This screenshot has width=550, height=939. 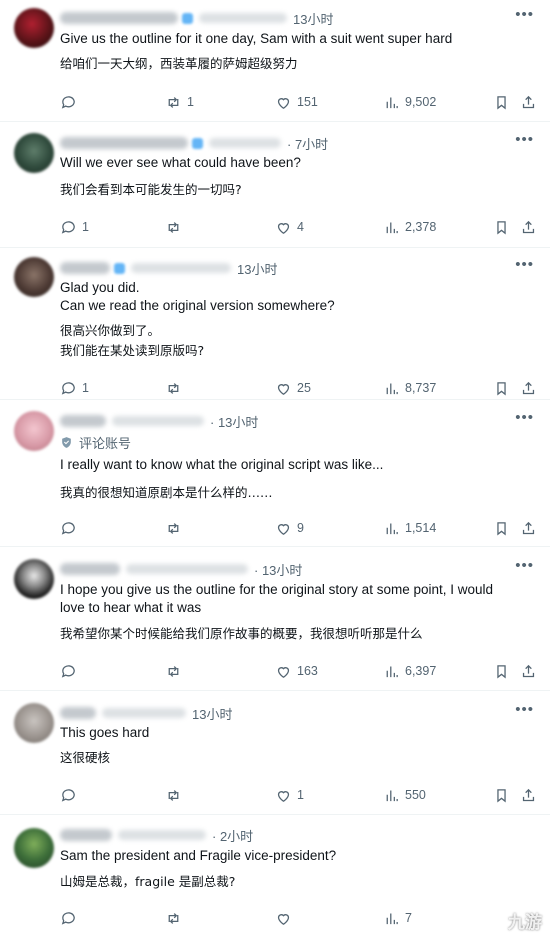 I want to click on views-button: 6,397, so click(x=409, y=671).